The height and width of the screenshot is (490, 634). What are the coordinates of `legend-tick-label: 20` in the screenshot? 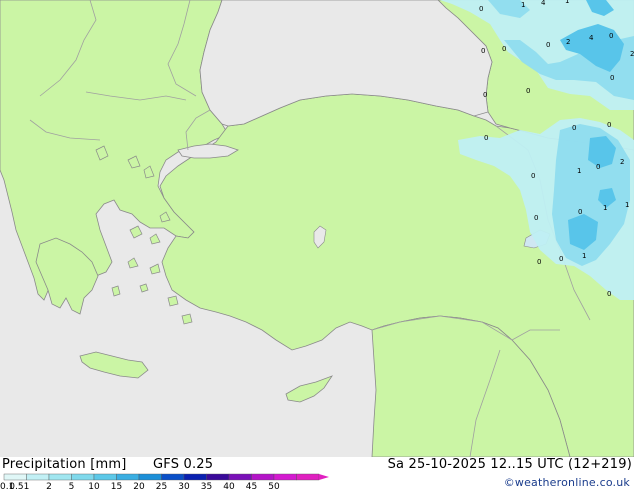 It's located at (139, 486).